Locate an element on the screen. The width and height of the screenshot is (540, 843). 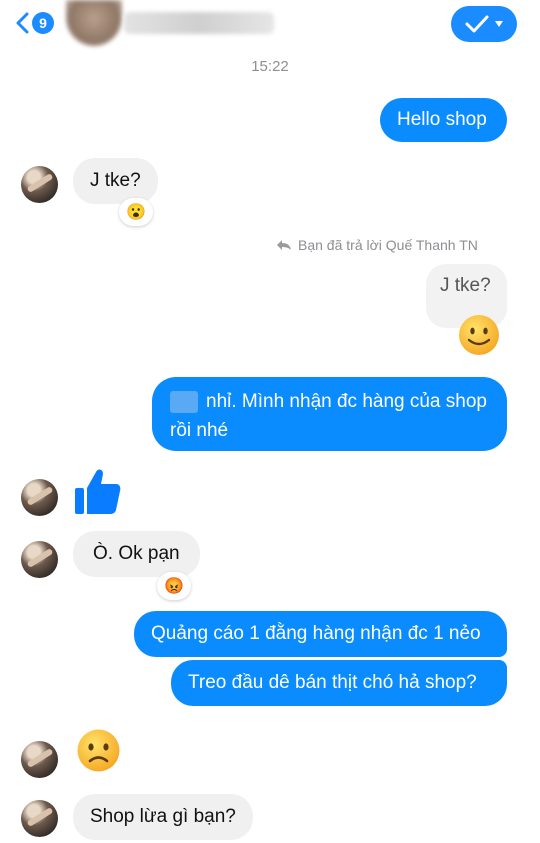
reaction-wow-icon: 😮 is located at coordinates (136, 212).